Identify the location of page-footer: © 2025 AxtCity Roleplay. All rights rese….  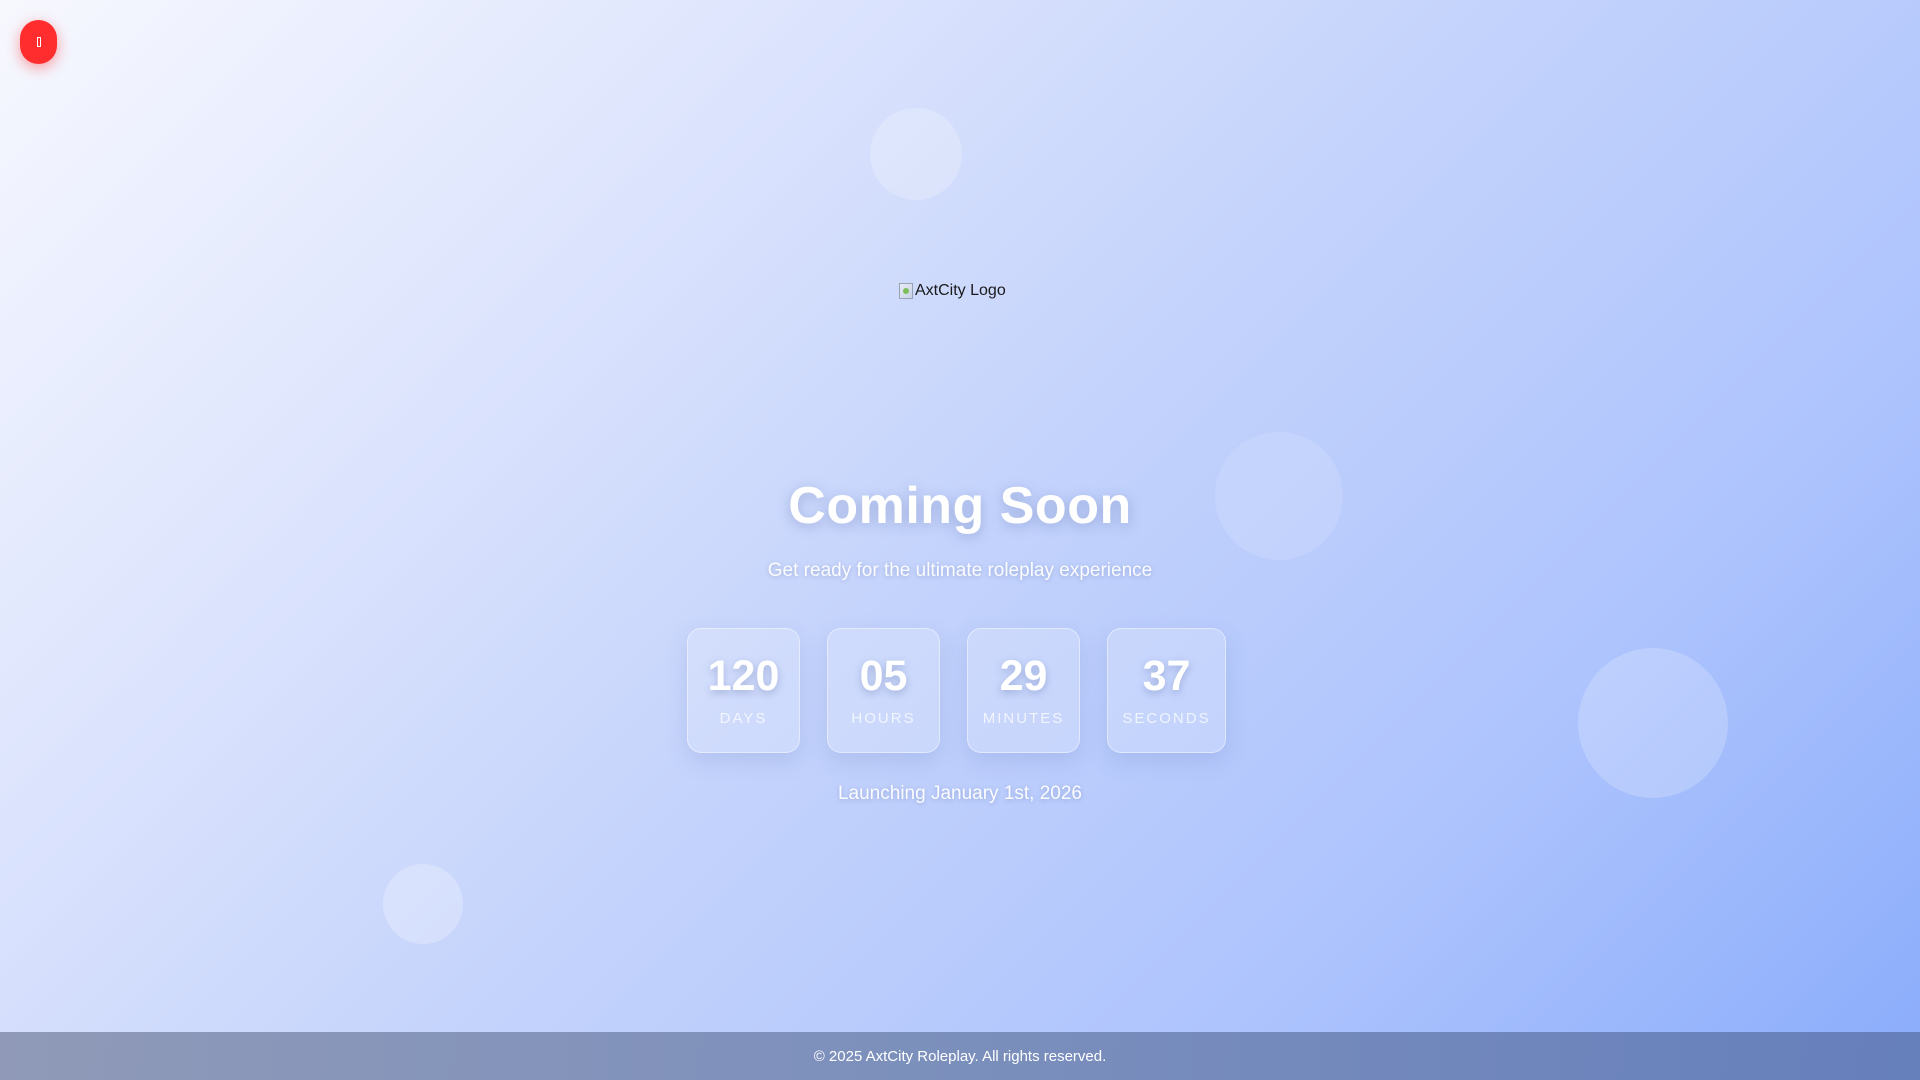
(960, 1056).